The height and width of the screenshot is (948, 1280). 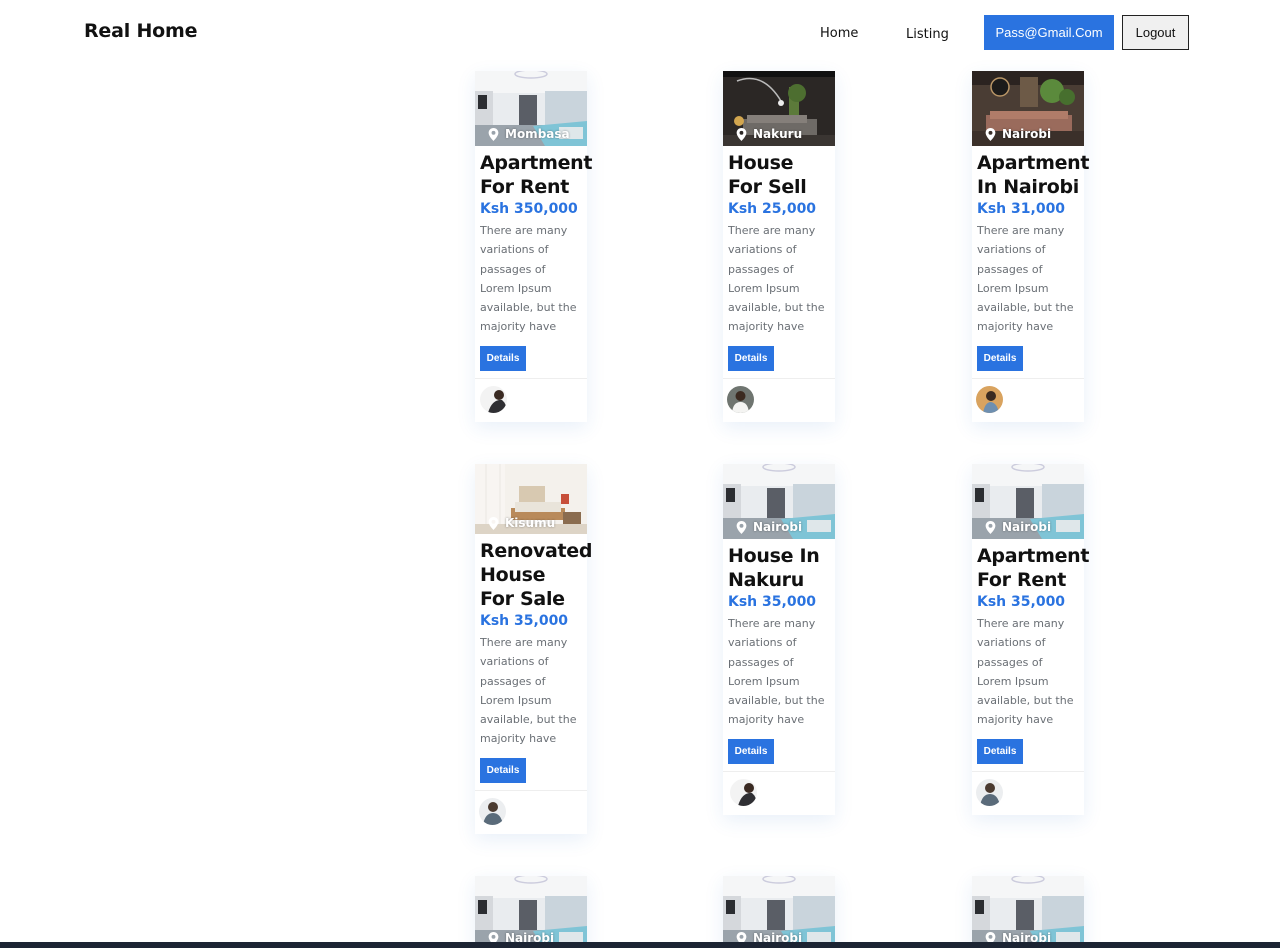 What do you see at coordinates (1049, 32) in the screenshot?
I see `user-email-button: Pass@Gmail.Com` at bounding box center [1049, 32].